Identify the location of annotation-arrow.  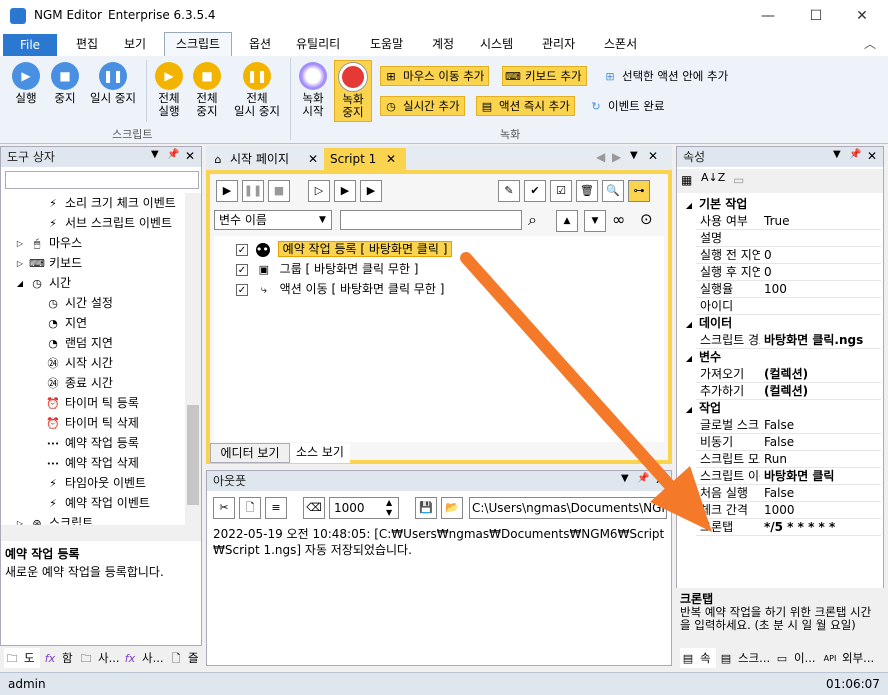
(586, 392).